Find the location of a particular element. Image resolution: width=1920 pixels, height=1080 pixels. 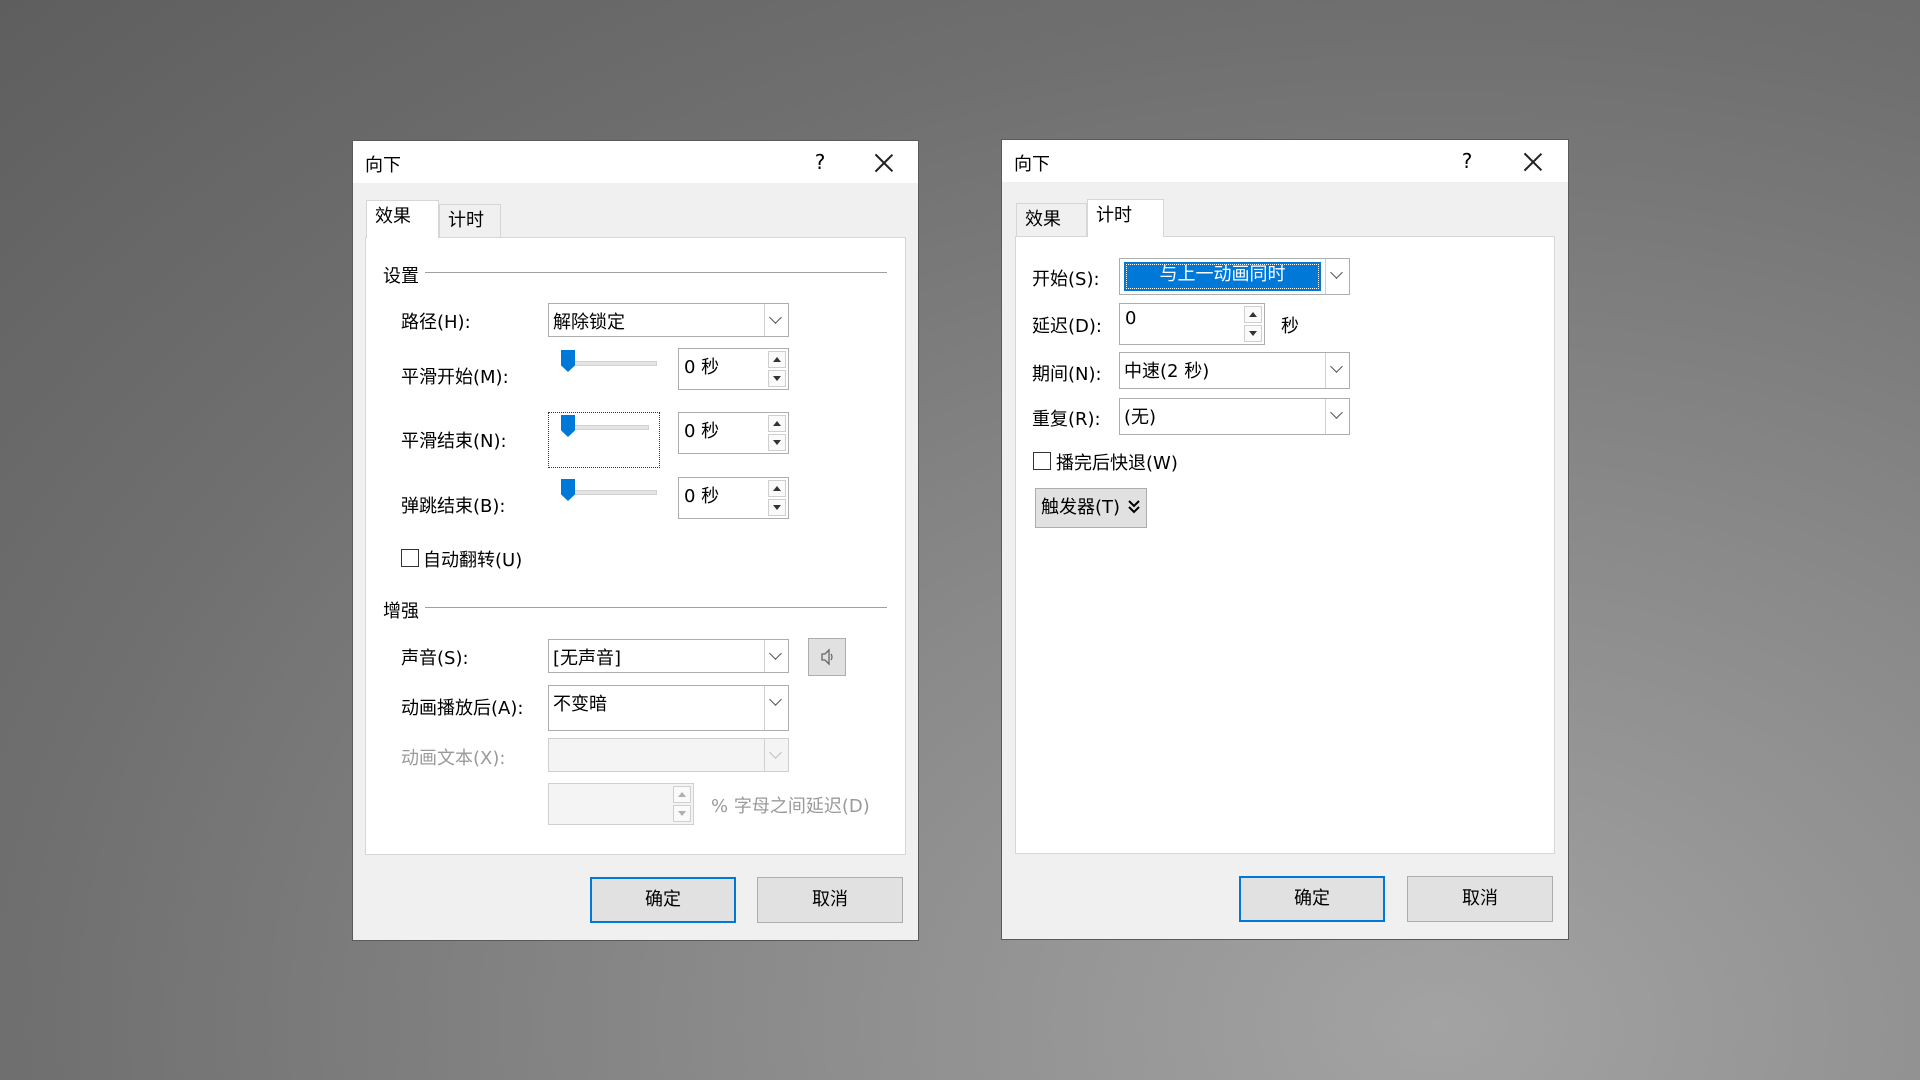

auto-reverse-label: 自动翻转(U) is located at coordinates (472, 559).